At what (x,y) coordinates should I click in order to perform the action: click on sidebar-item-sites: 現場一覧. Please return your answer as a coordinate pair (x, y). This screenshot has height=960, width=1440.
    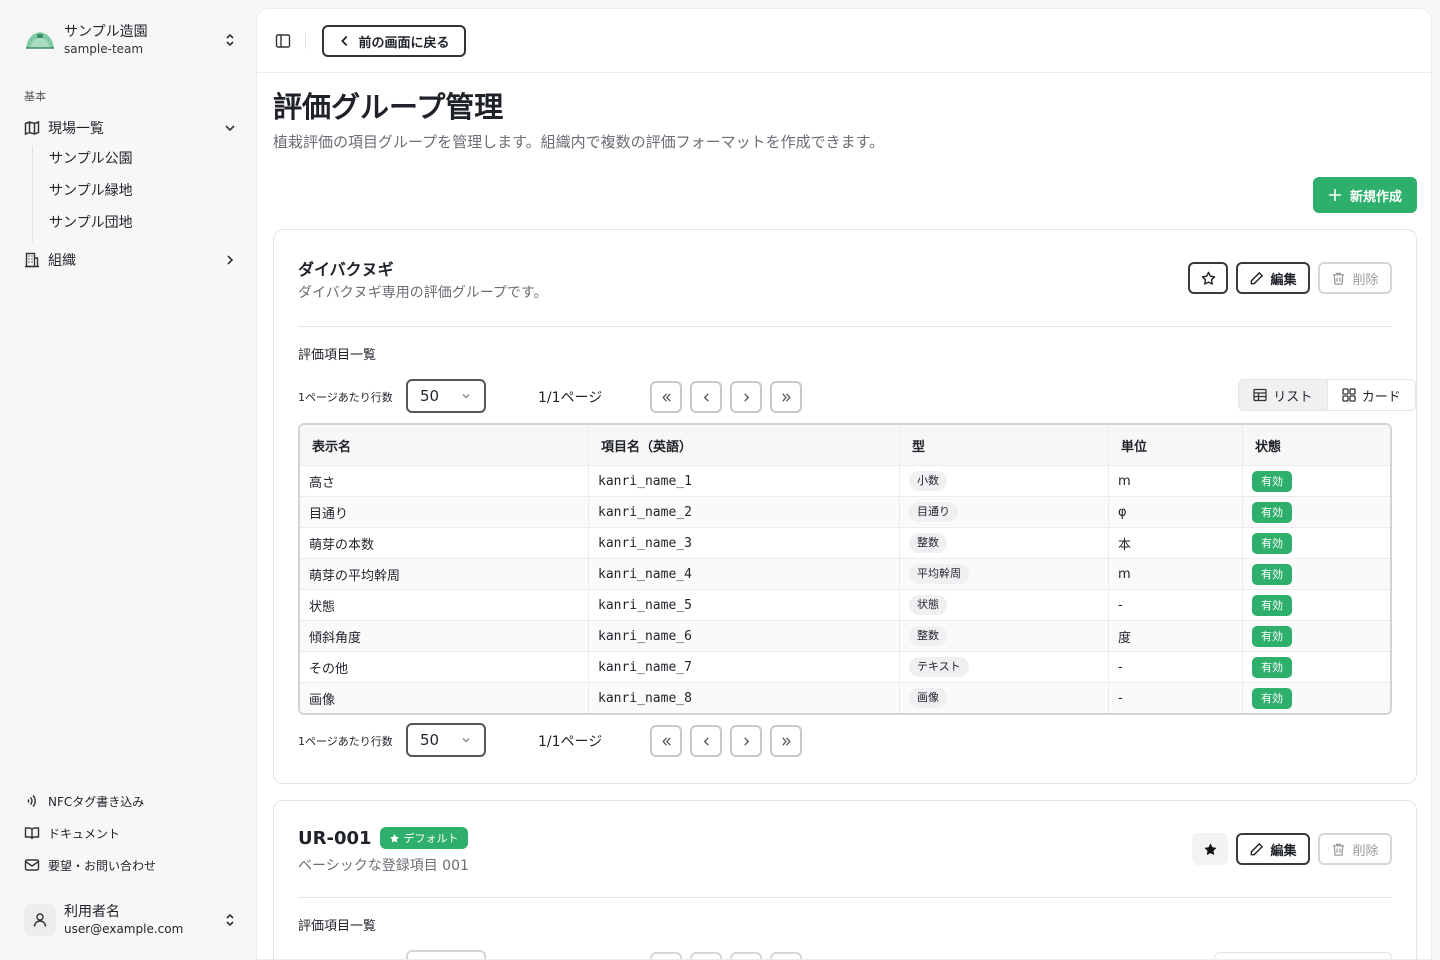
    Looking at the image, I should click on (131, 128).